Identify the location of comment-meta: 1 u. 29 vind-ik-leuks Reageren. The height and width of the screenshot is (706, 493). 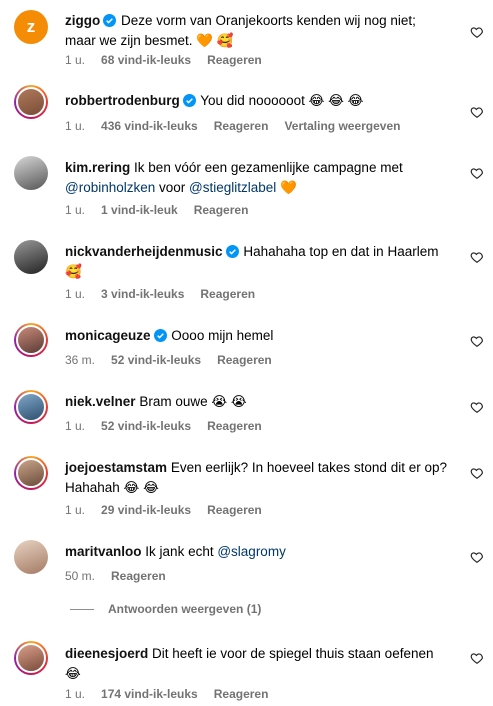
(171, 510).